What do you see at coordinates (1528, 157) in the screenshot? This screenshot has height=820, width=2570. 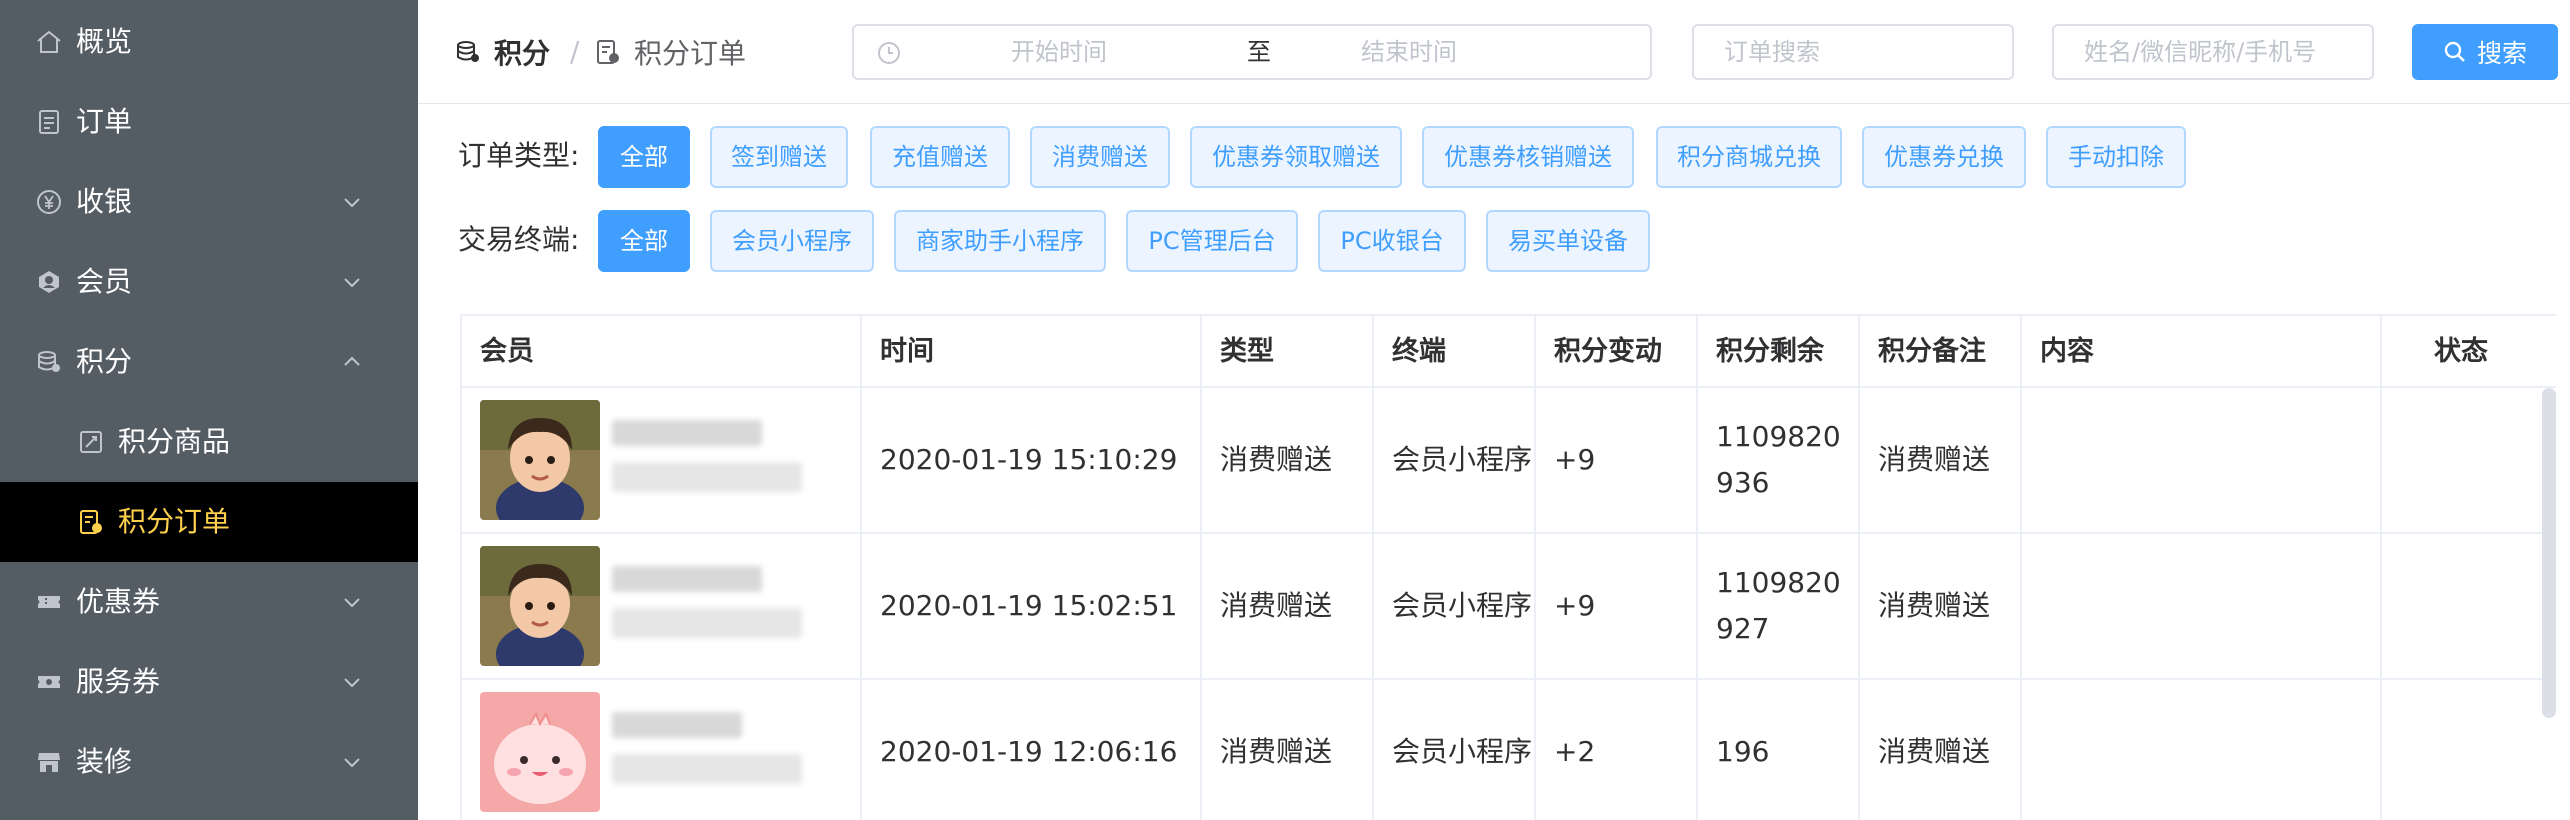 I see `order-type-chip-coupon-redeem: 优惠券核销赠送` at bounding box center [1528, 157].